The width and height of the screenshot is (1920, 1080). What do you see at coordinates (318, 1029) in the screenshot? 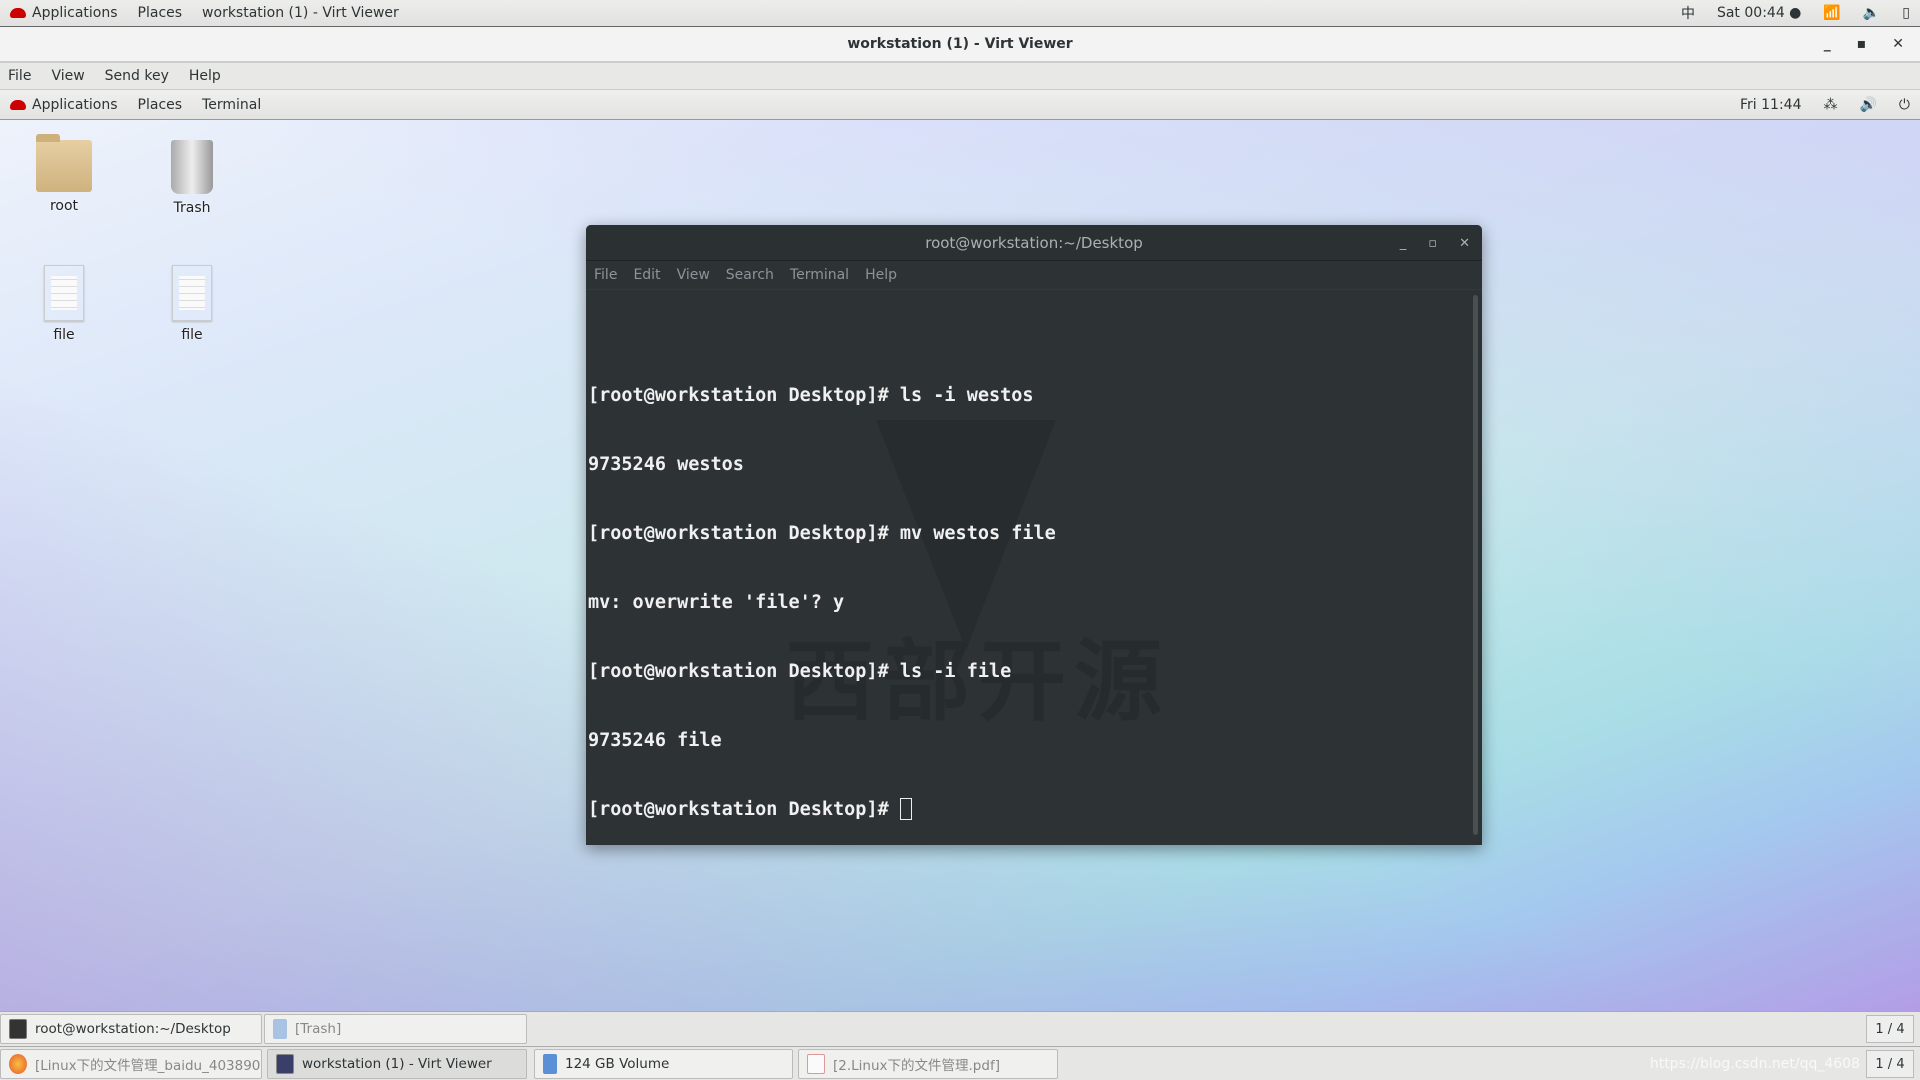
I see `taskbar-item-label: [Trash]` at bounding box center [318, 1029].